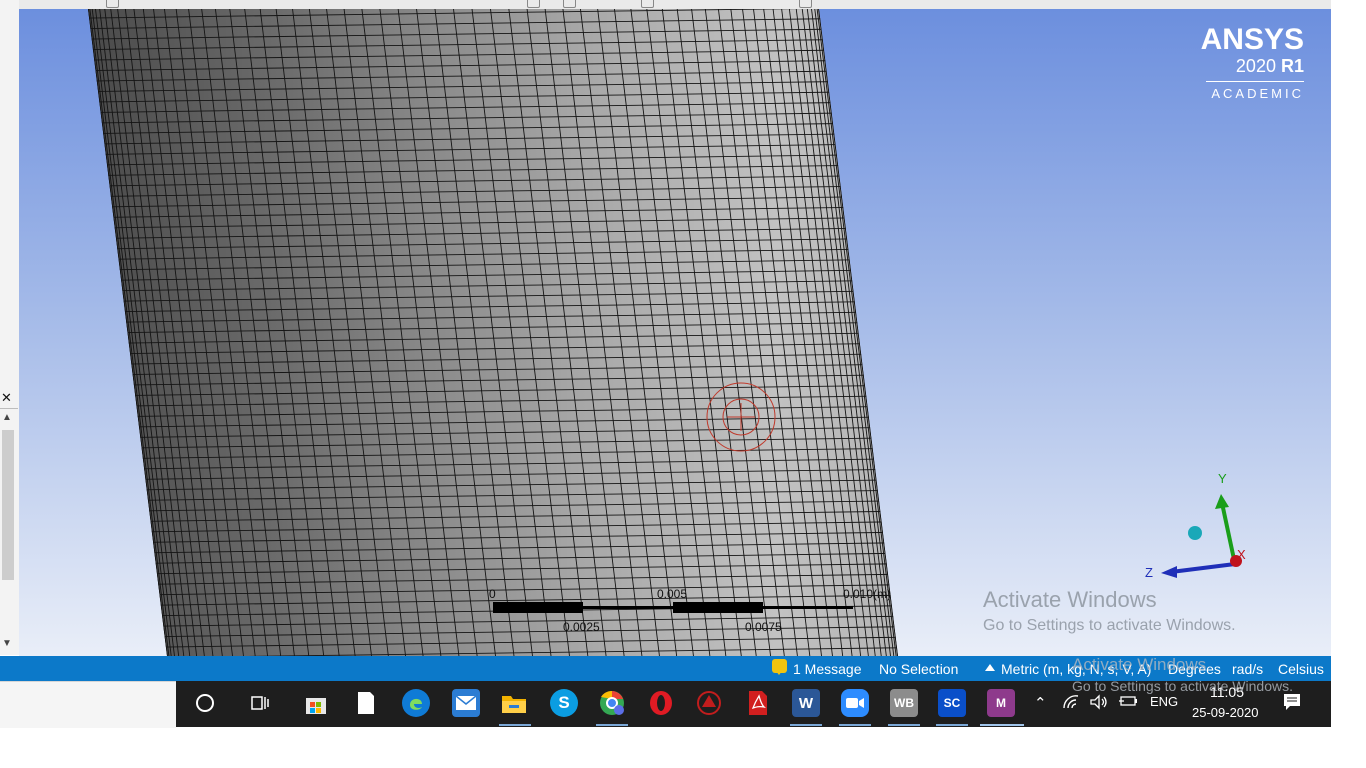  I want to click on scale-label-0: 0, so click(492, 594).